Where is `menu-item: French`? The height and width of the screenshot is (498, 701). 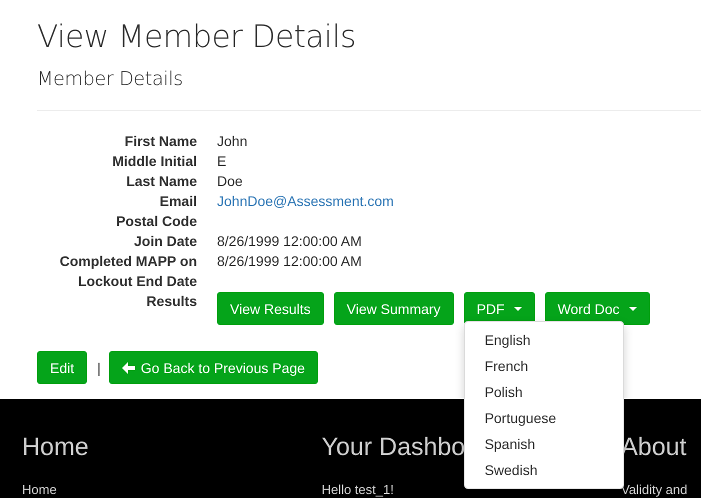
menu-item: French is located at coordinates (543, 366).